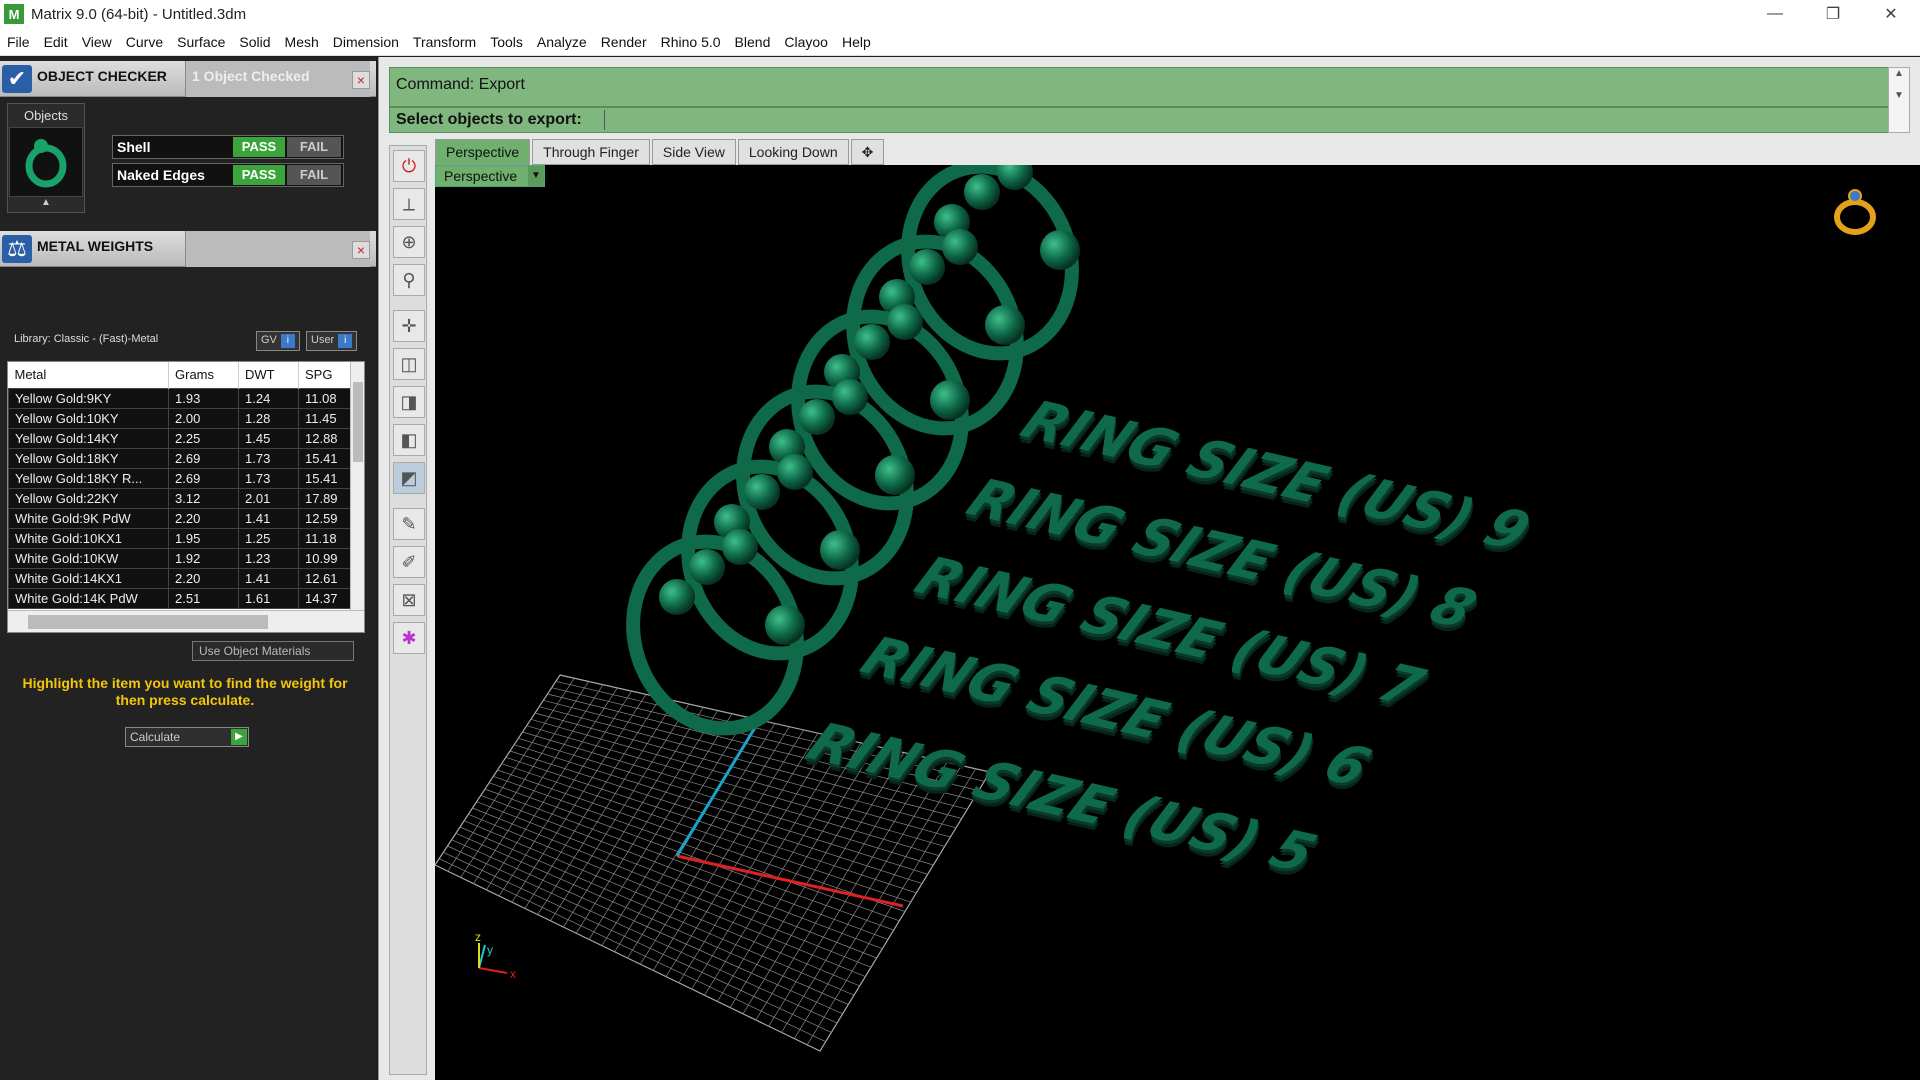  What do you see at coordinates (203, 498) in the screenshot?
I see `table-cell: 3.12` at bounding box center [203, 498].